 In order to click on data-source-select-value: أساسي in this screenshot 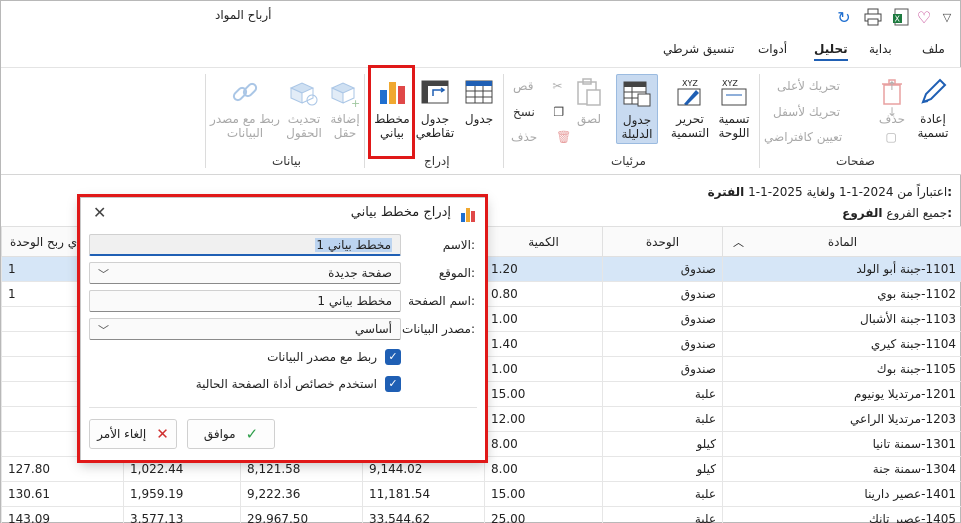, I will do `click(373, 329)`.